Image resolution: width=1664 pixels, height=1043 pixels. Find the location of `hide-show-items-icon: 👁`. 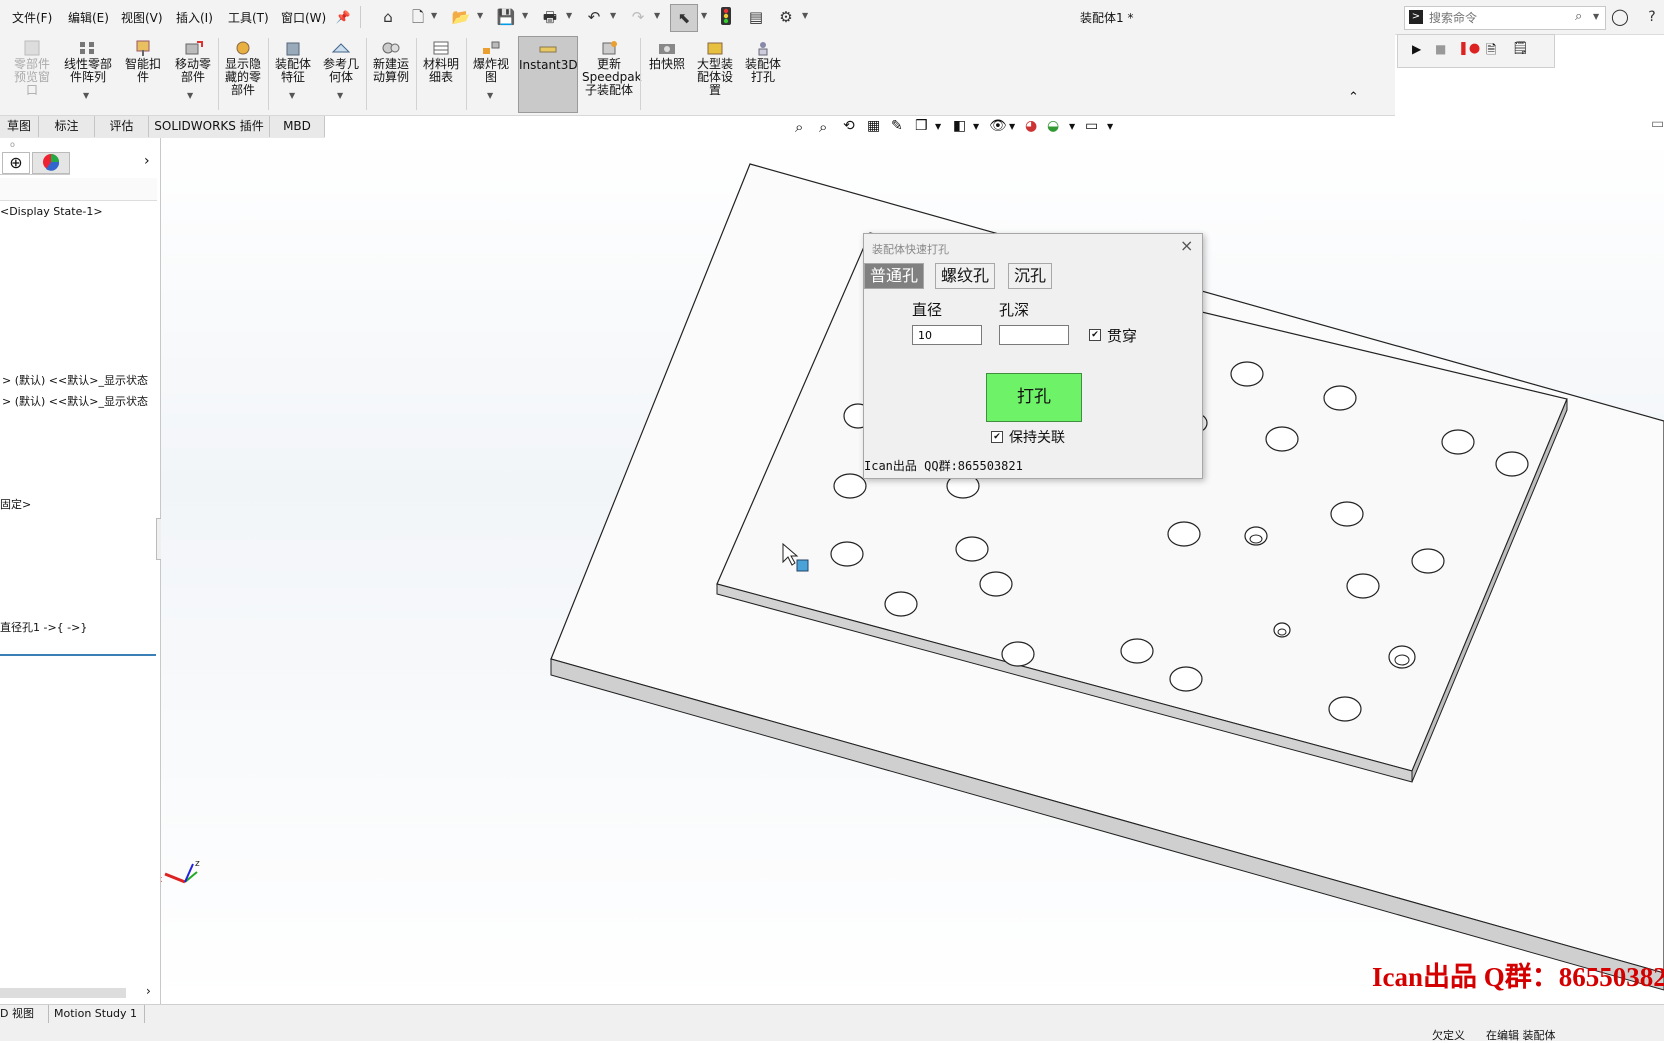

hide-show-items-icon: 👁 is located at coordinates (998, 126).